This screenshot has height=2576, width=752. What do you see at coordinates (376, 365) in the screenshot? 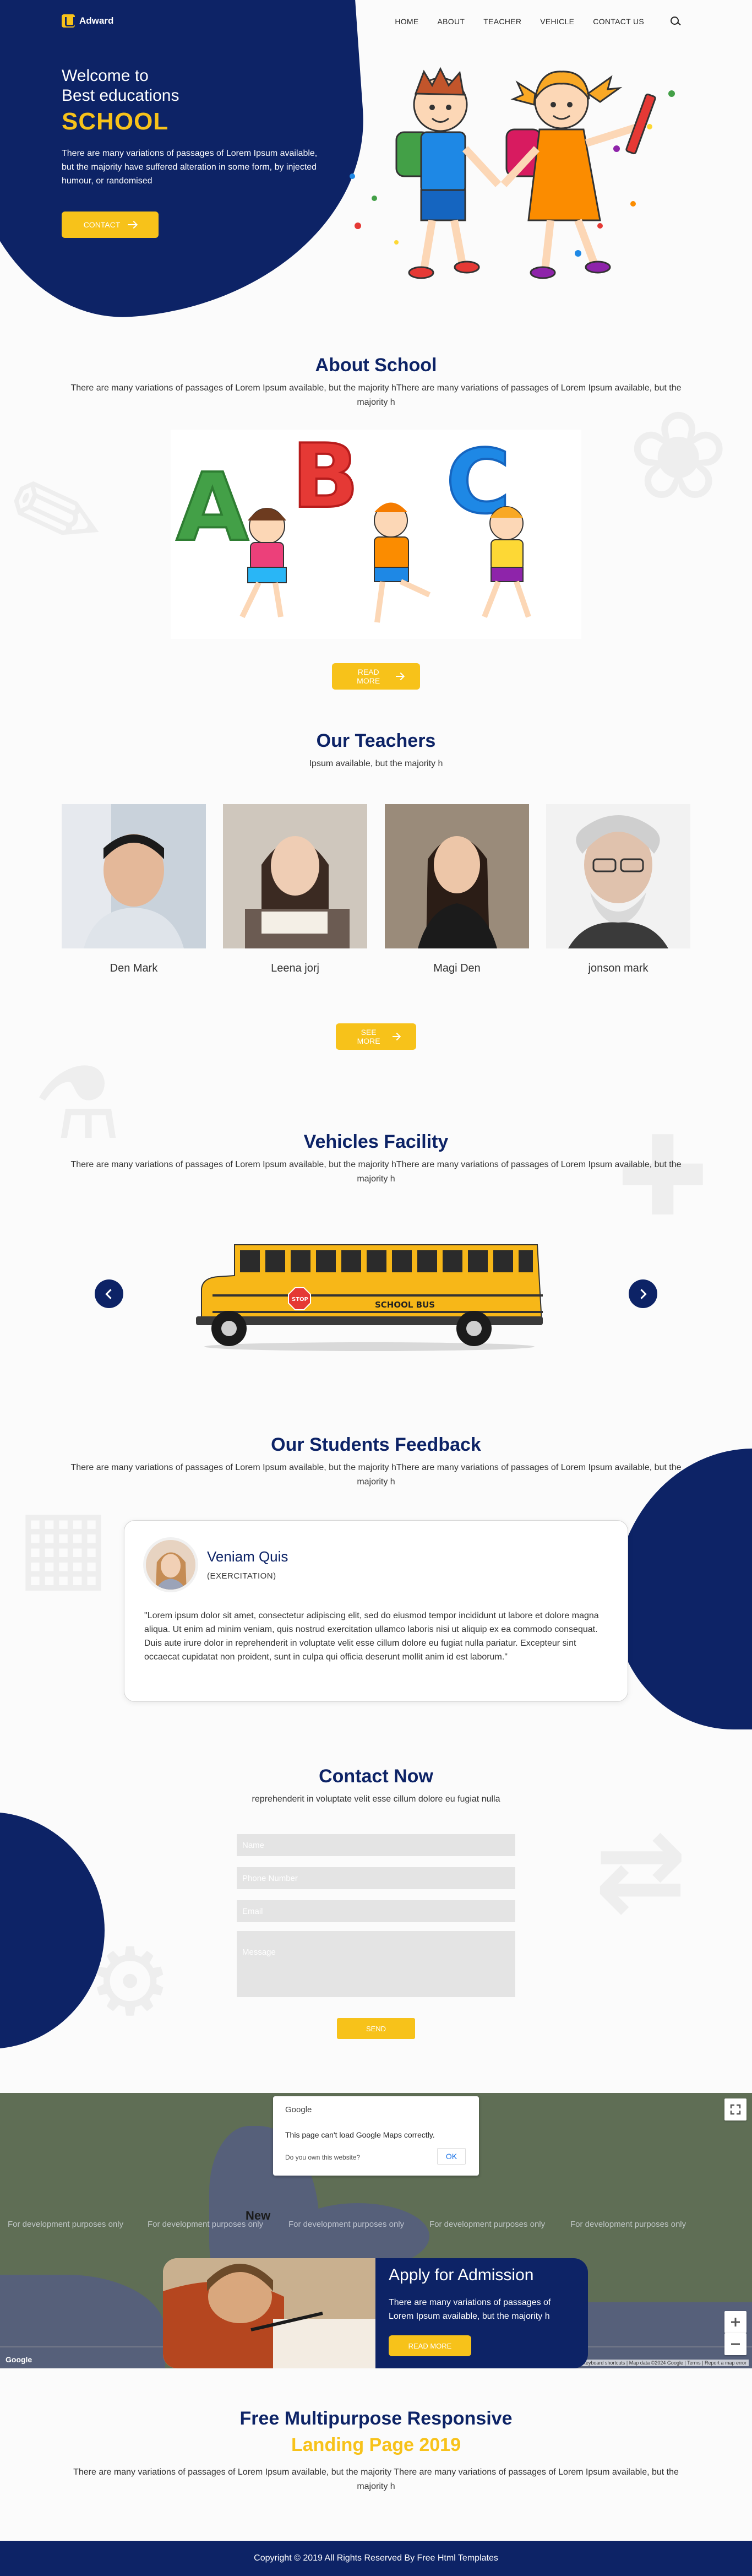
I see `about-title: About School` at bounding box center [376, 365].